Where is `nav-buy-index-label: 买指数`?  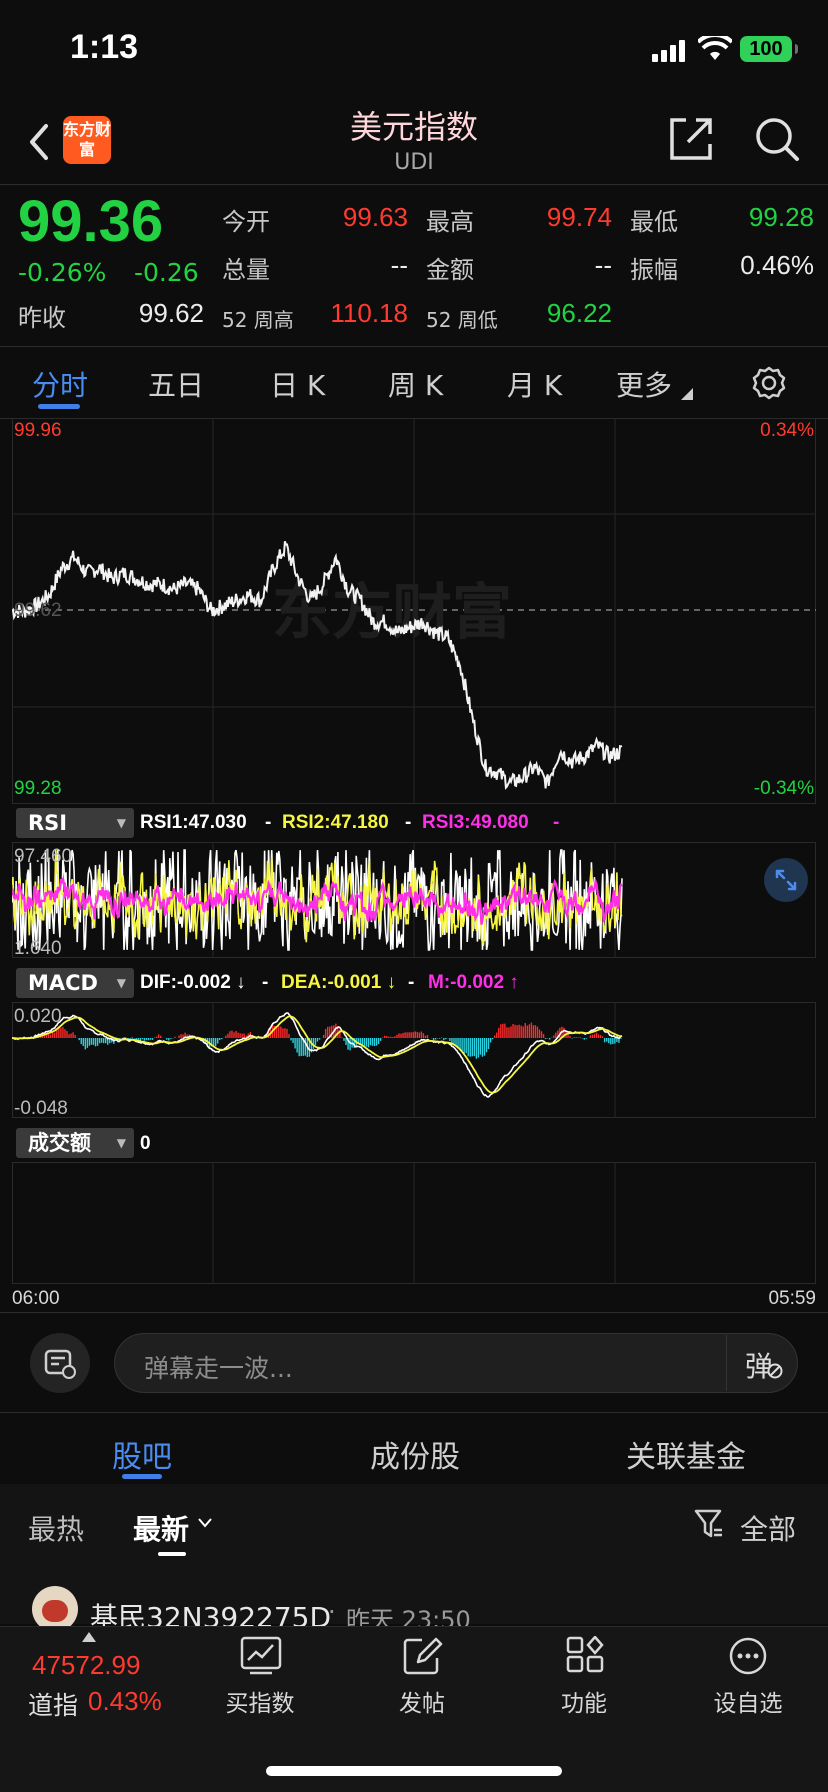 nav-buy-index-label: 买指数 is located at coordinates (260, 1704).